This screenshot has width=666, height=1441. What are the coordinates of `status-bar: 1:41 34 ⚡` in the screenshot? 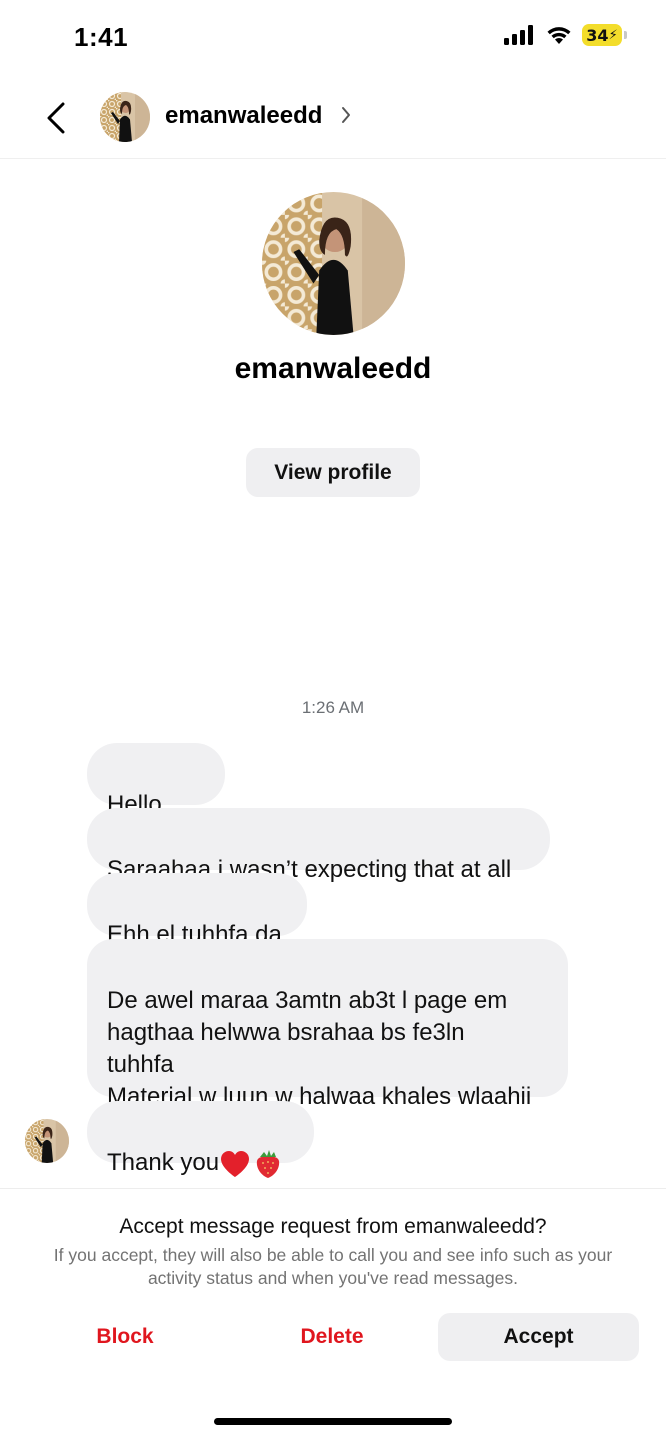 It's located at (333, 40).